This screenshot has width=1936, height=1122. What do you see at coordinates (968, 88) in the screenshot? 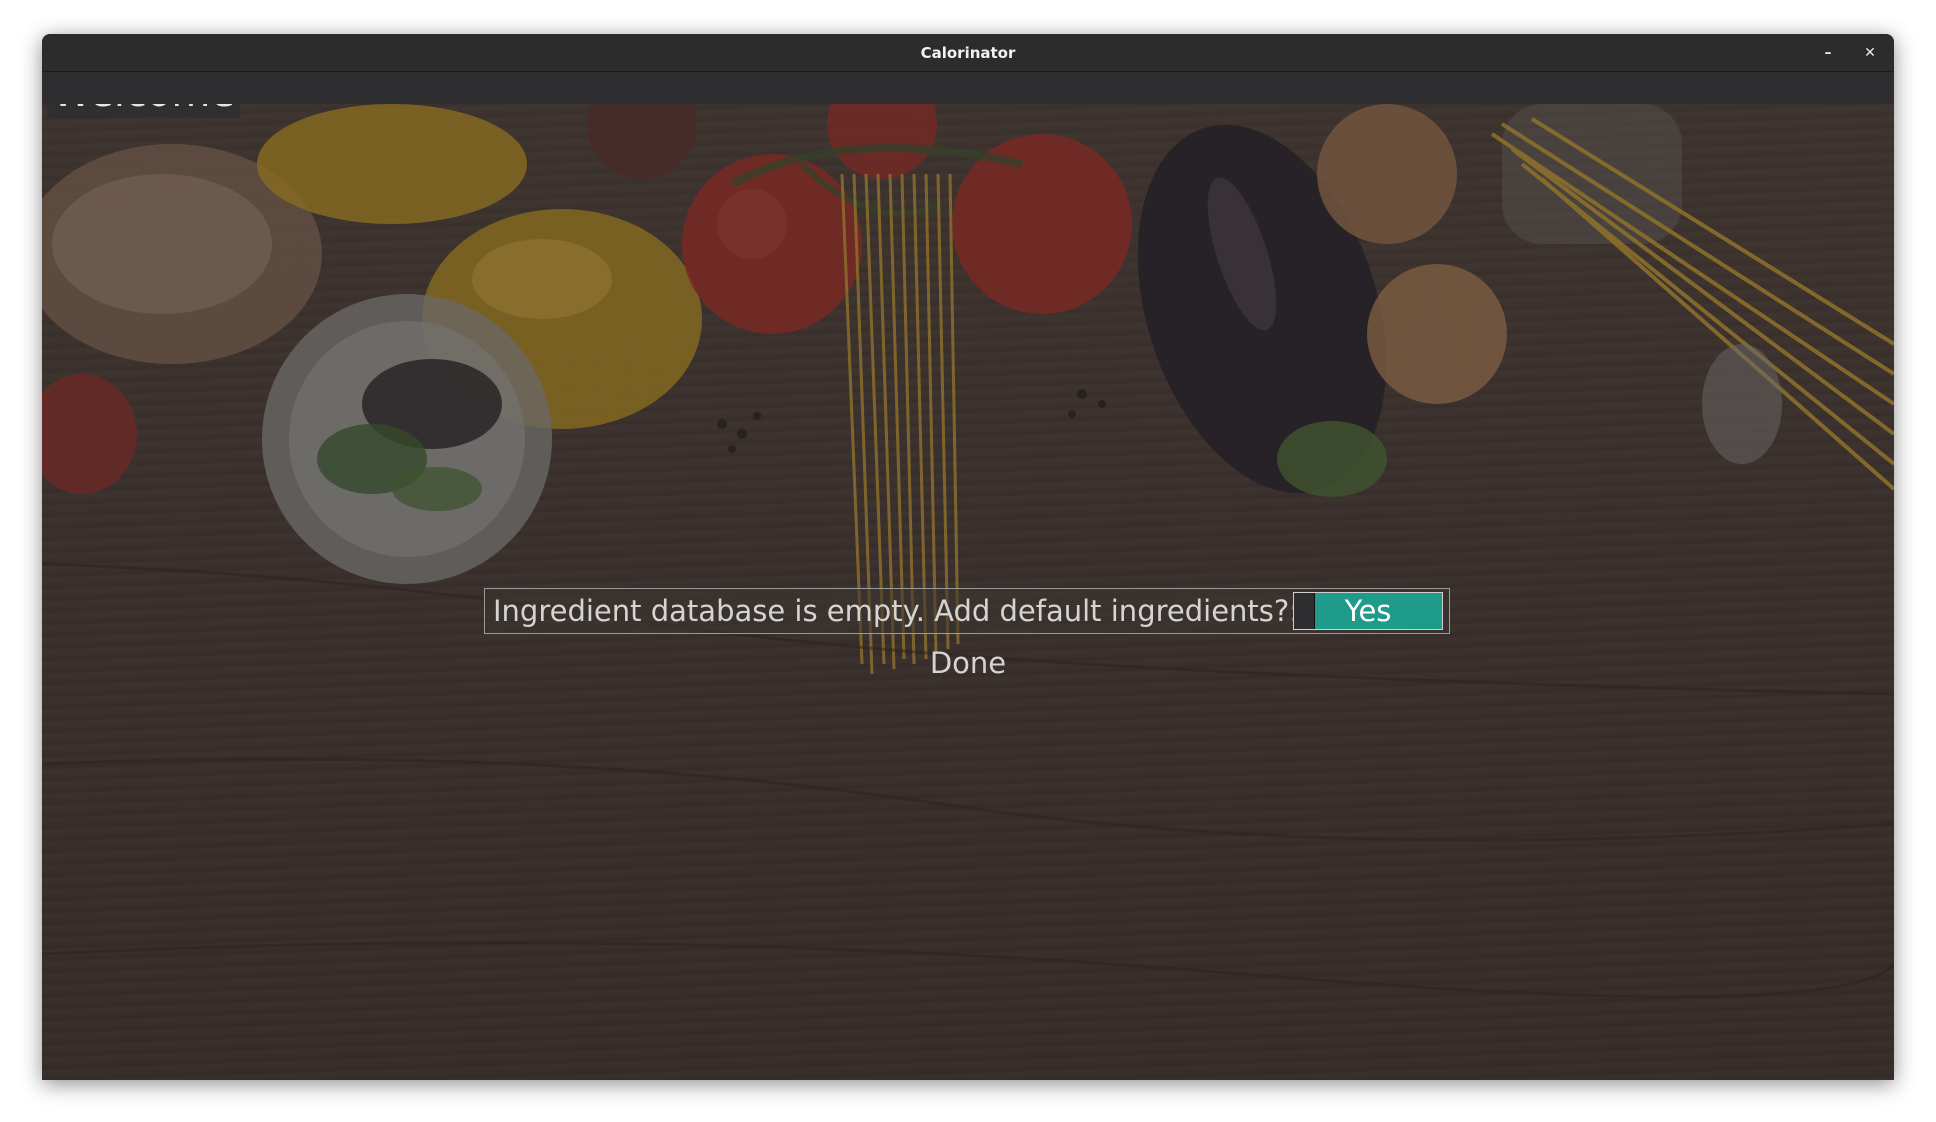
I see `header-bar` at bounding box center [968, 88].